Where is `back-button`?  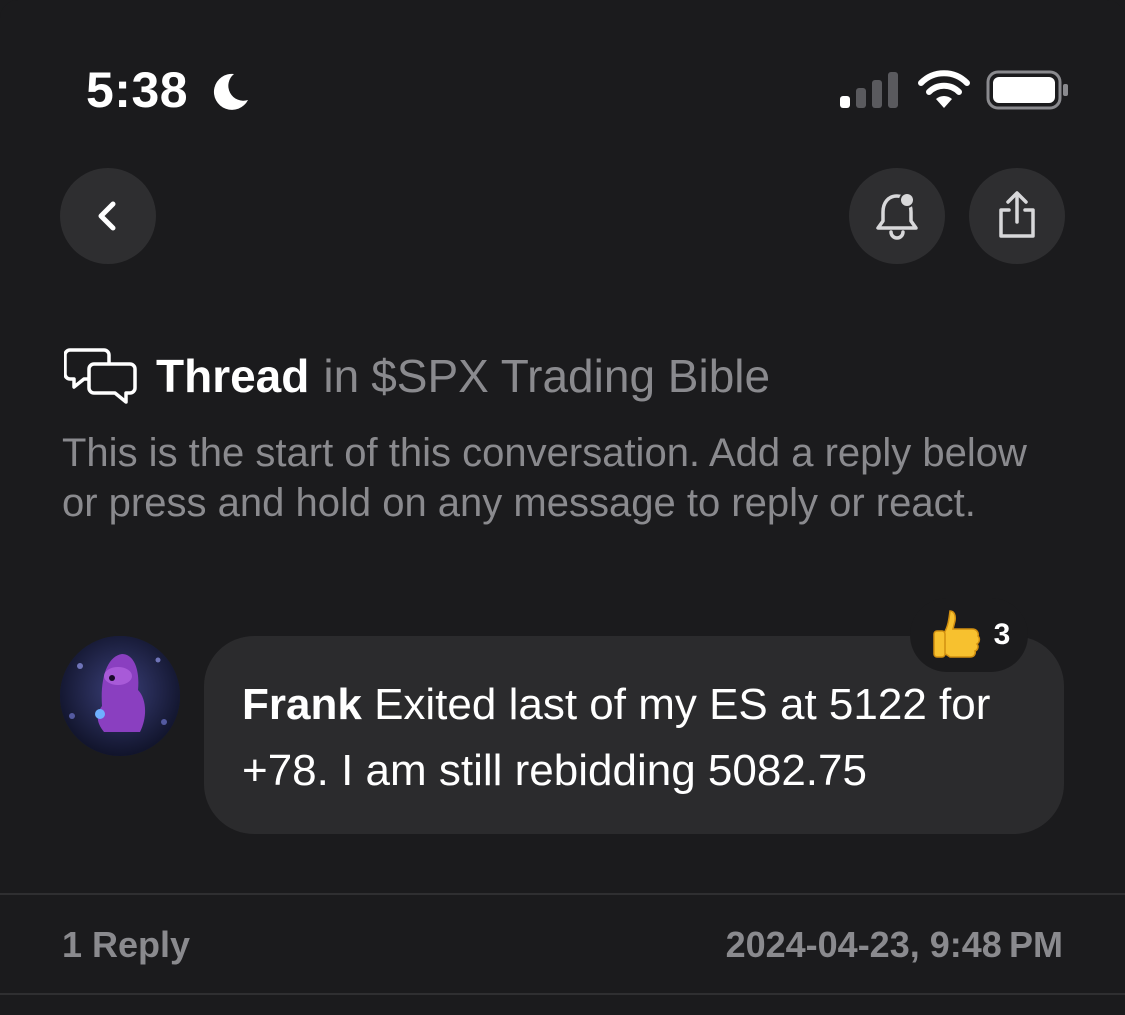
back-button is located at coordinates (108, 216).